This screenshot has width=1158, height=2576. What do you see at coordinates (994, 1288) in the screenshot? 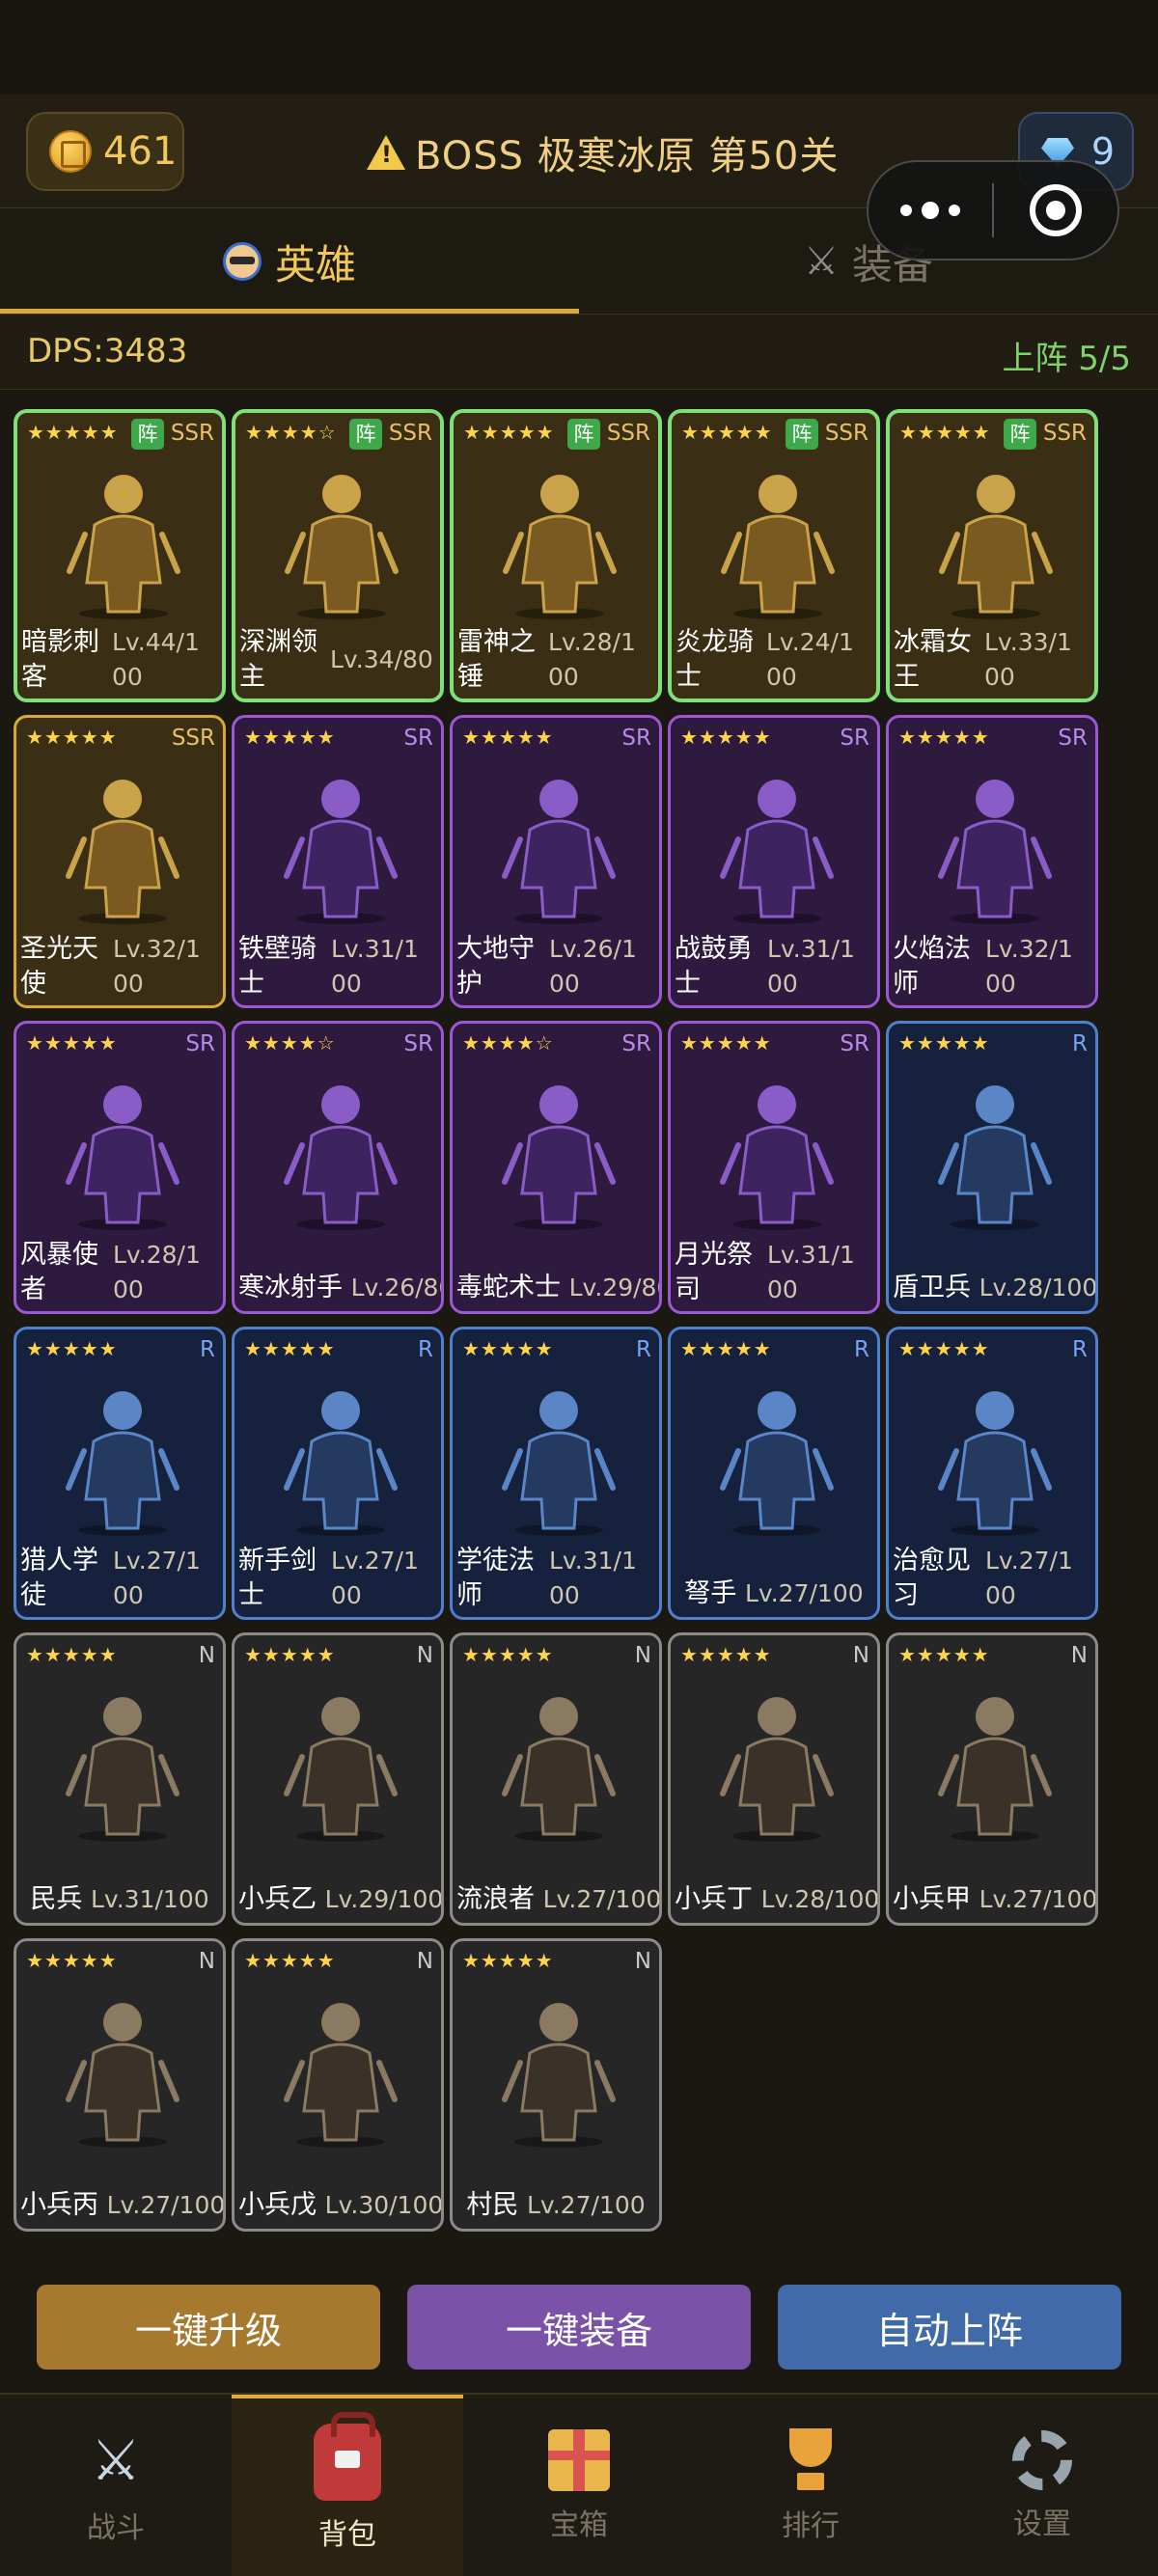
I see `hero-name-level: 盾卫兵 Lv.28/100` at bounding box center [994, 1288].